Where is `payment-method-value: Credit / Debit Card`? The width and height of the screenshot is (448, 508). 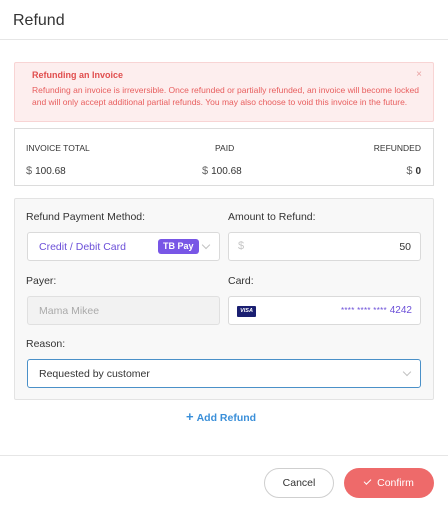
payment-method-value: Credit / Debit Card is located at coordinates (82, 247).